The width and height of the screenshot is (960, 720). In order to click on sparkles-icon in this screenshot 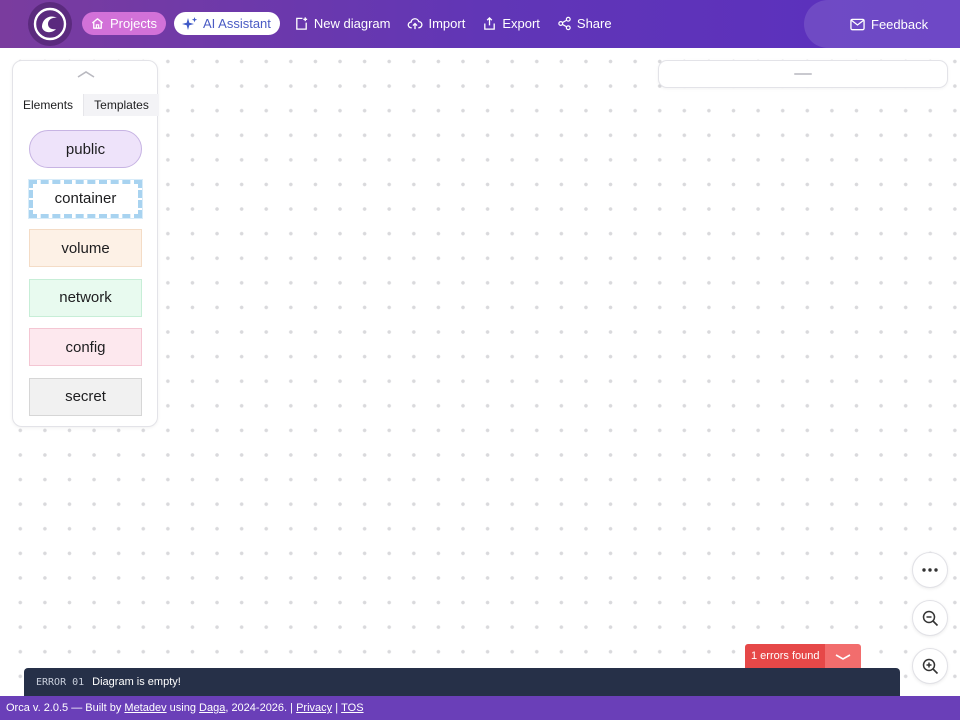, I will do `click(189, 23)`.